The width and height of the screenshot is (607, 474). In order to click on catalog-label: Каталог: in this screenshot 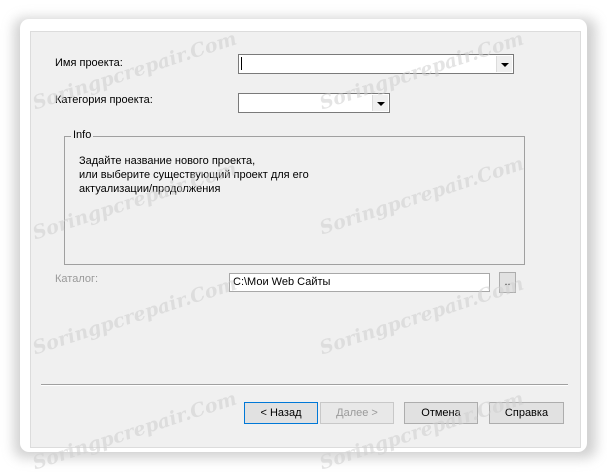, I will do `click(77, 279)`.